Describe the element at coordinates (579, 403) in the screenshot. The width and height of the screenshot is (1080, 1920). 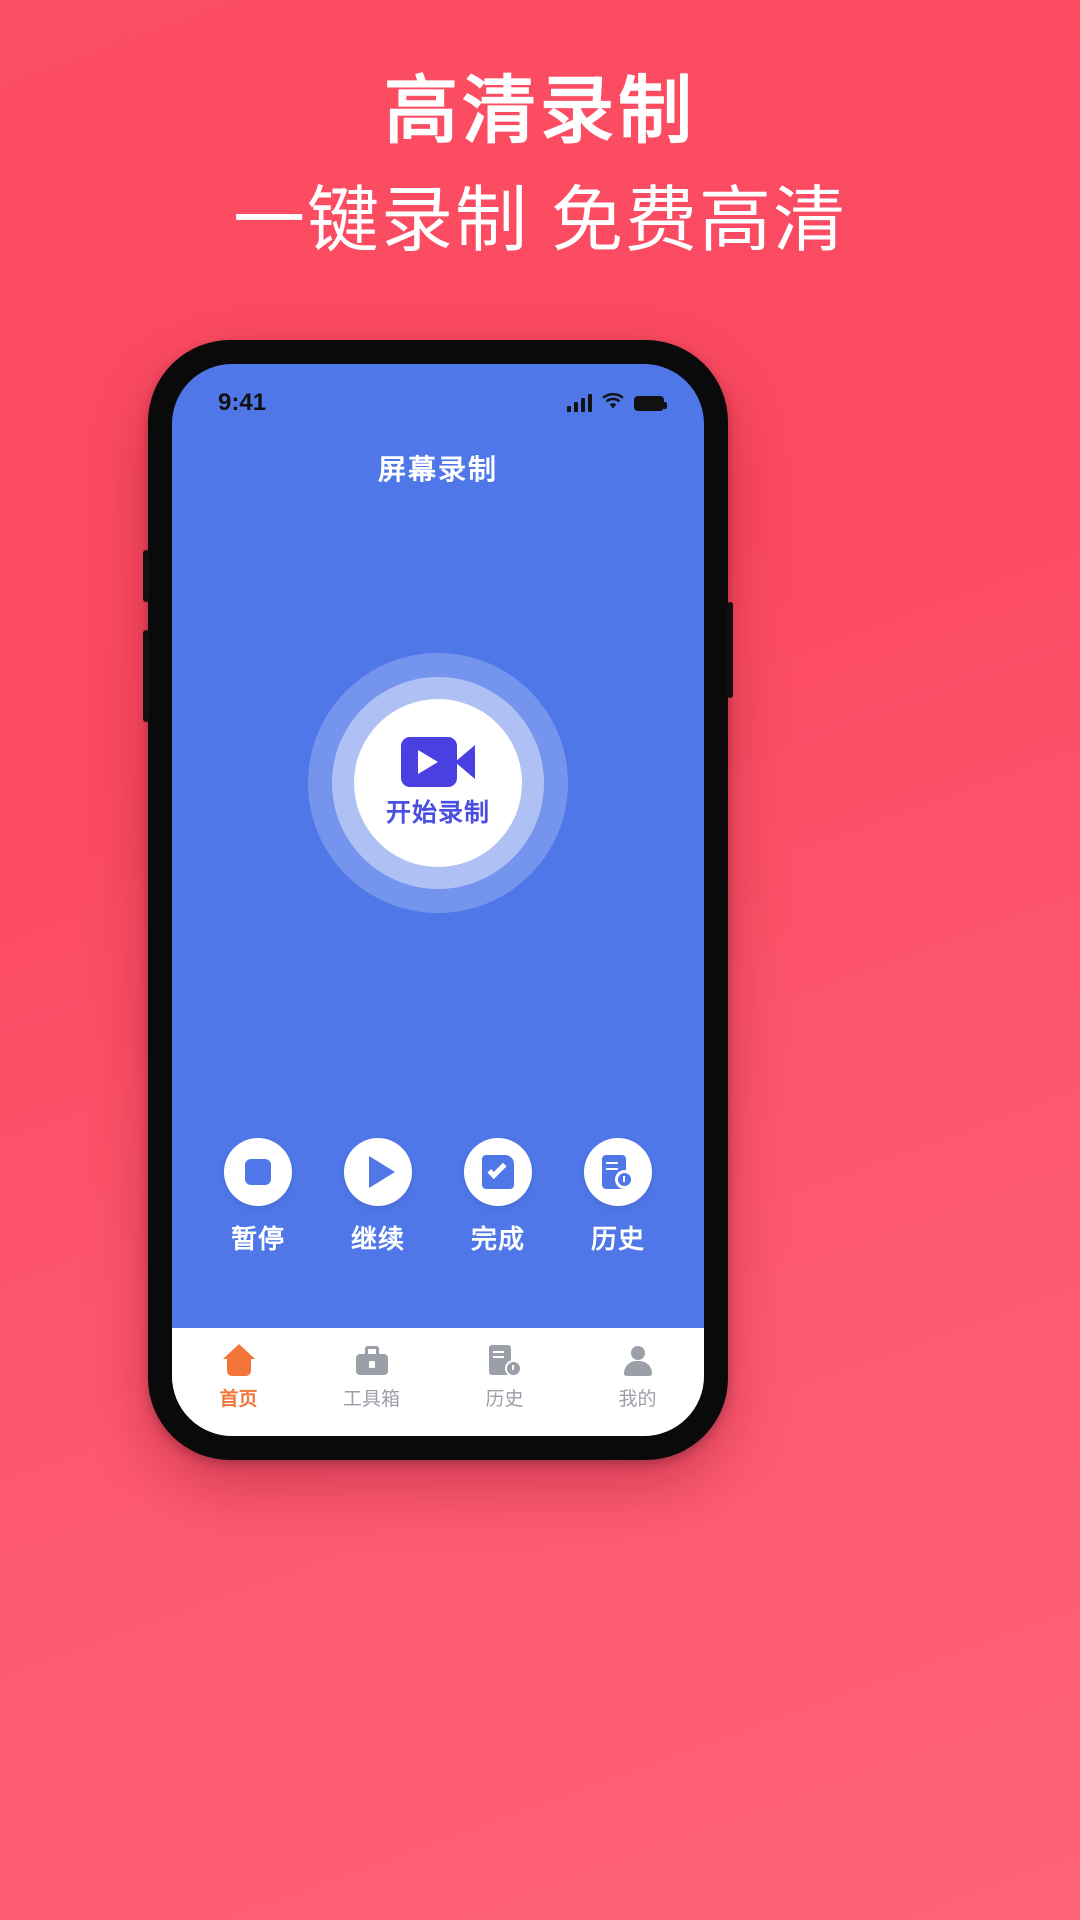
I see `signal-bars-icon` at that location.